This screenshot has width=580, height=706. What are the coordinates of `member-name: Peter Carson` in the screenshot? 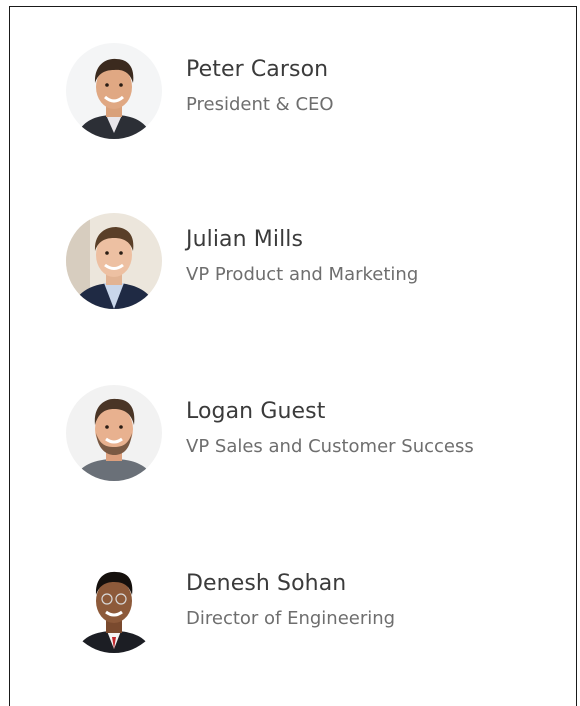 It's located at (257, 69).